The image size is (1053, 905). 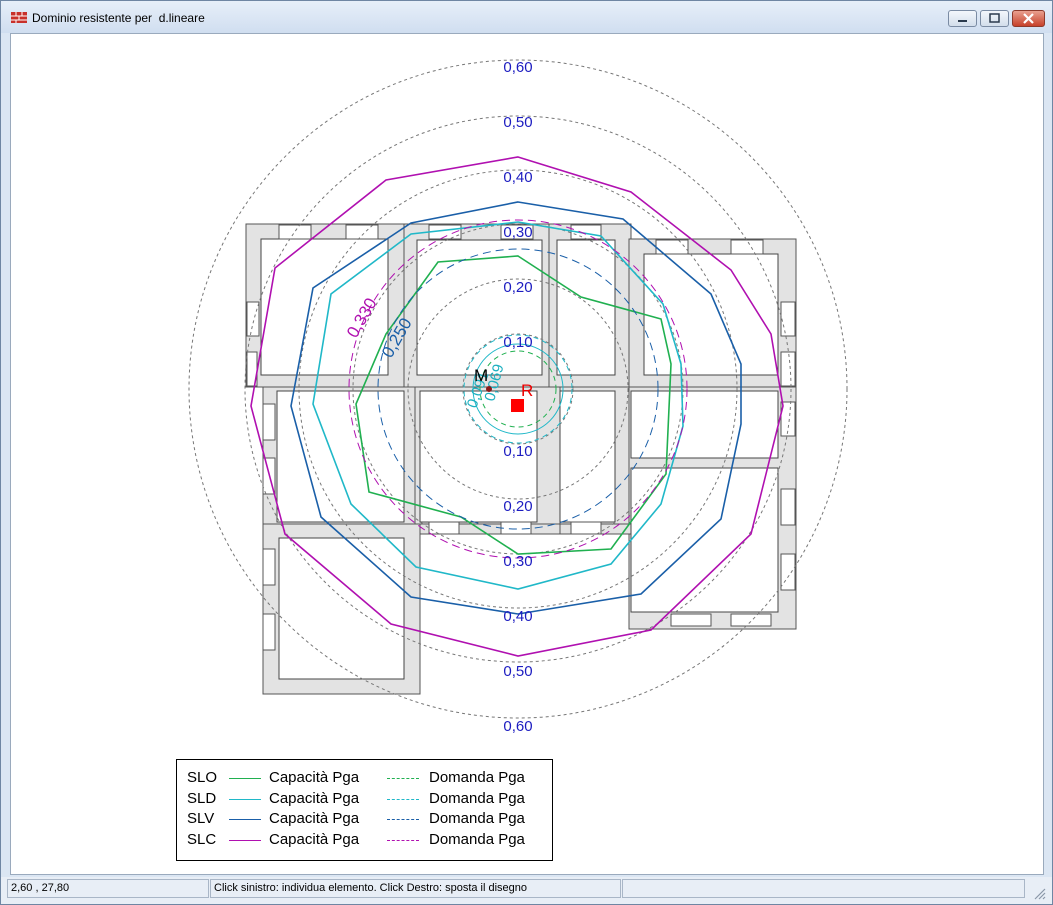 I want to click on close-icon, so click(x=1028, y=18).